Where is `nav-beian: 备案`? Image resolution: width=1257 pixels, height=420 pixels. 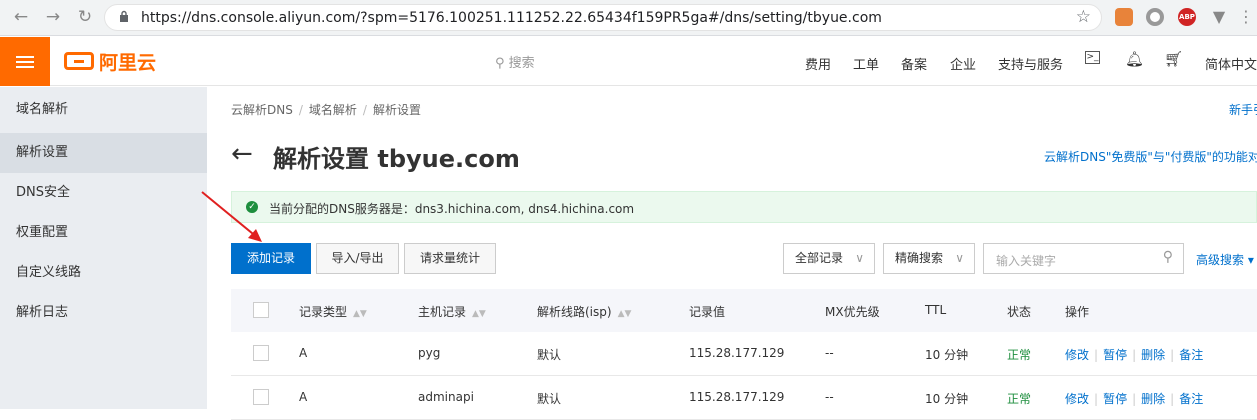
nav-beian: 备案 is located at coordinates (914, 63).